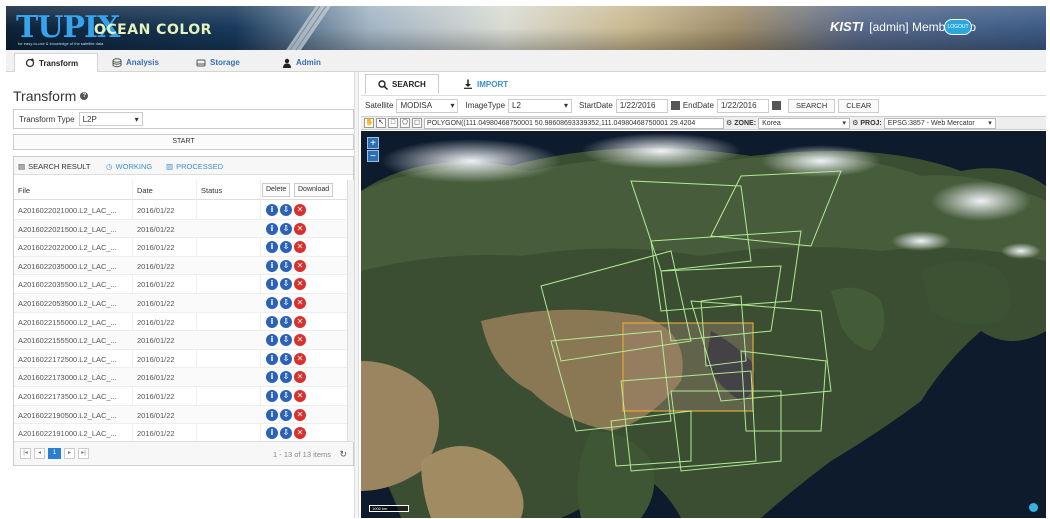 The image size is (1050, 519). What do you see at coordinates (180, 377) in the screenshot?
I see `table-row: A2016022173000.L2_LAC_... 2016/01/22 i ⇩ ✕` at bounding box center [180, 377].